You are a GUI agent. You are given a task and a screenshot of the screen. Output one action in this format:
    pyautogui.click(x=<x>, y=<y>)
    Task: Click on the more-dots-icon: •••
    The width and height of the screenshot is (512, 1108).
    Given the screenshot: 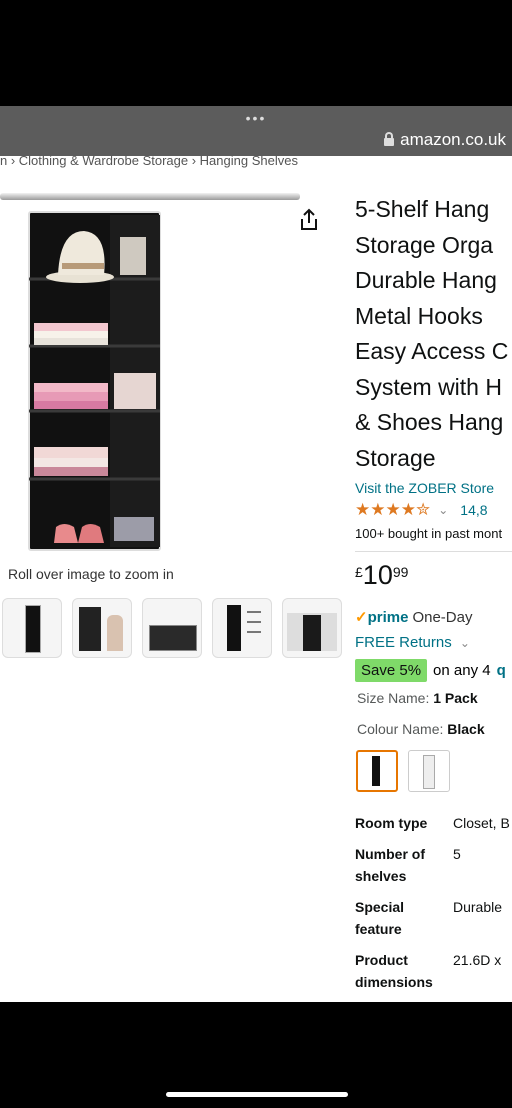 What is the action you would take?
    pyautogui.click(x=256, y=118)
    